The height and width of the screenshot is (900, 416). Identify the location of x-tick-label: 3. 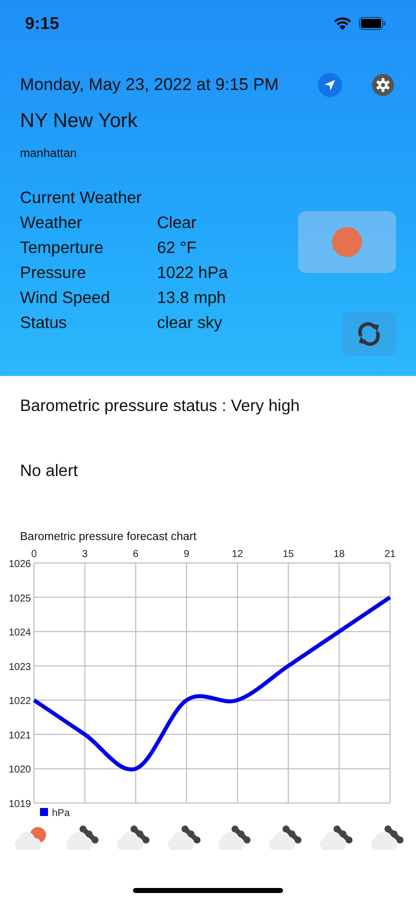
(85, 554).